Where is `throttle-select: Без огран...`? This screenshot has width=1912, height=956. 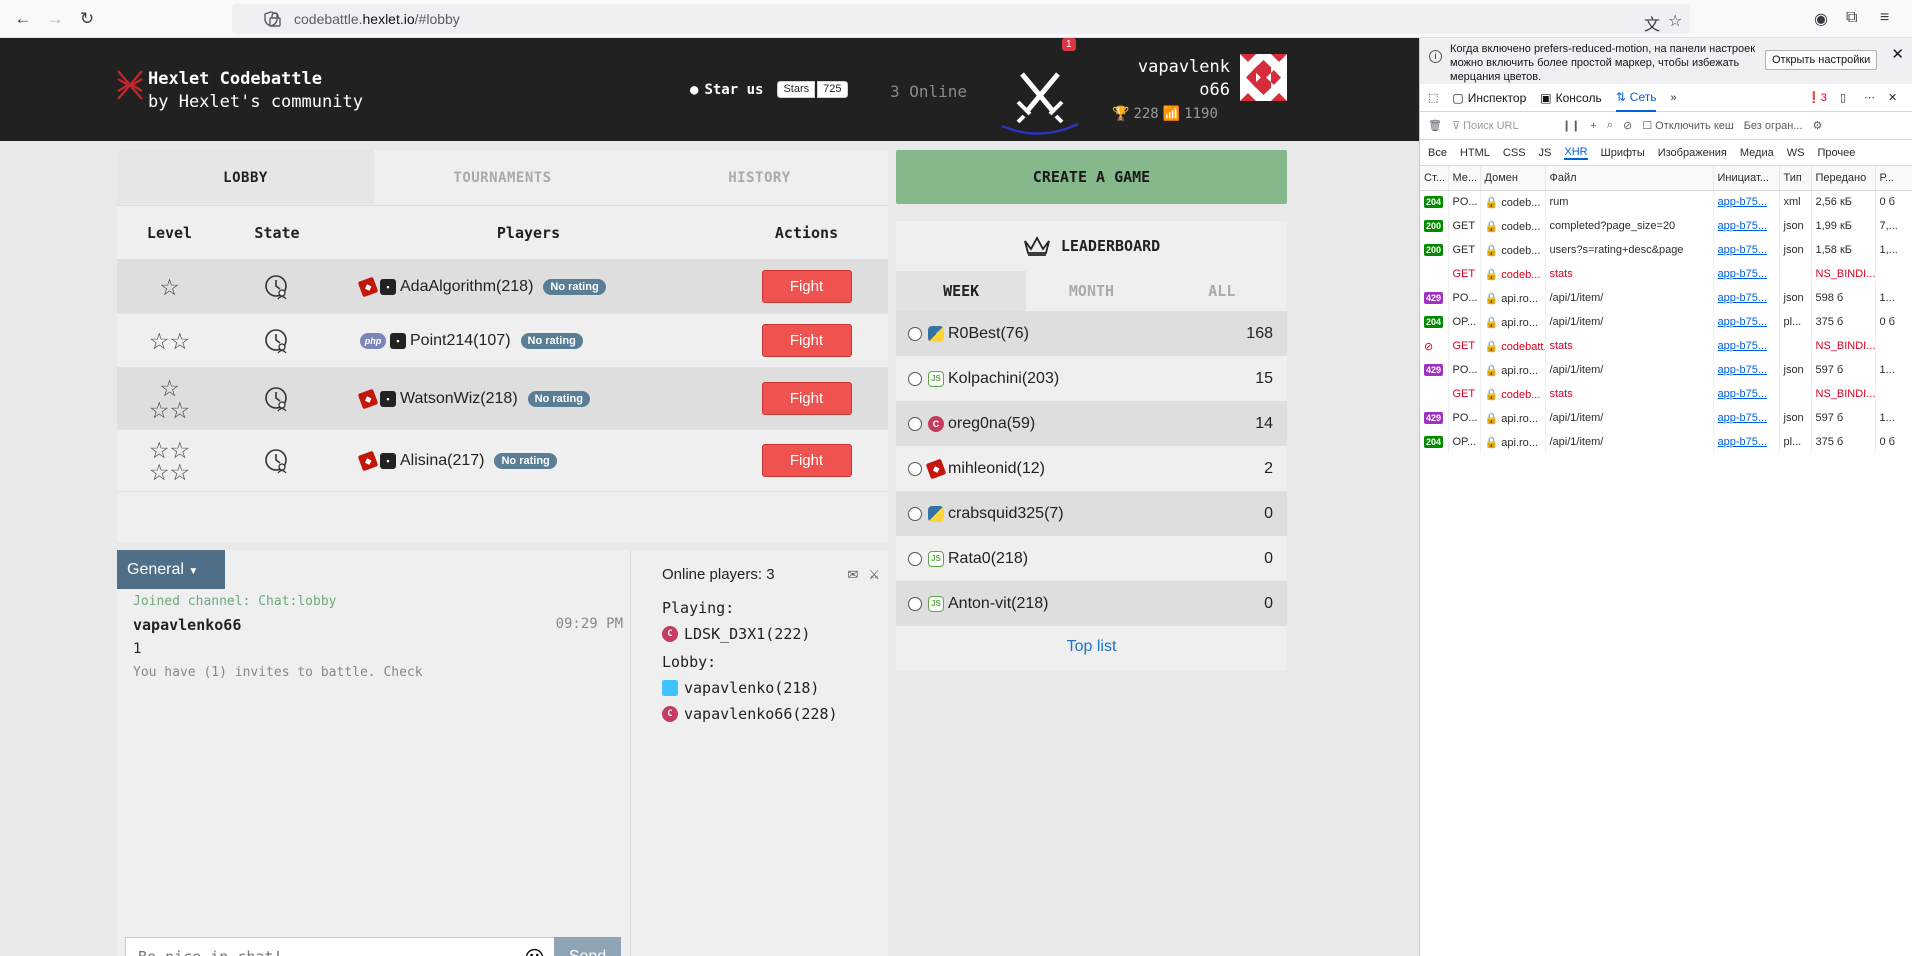 throttle-select: Без огран... is located at coordinates (1773, 126).